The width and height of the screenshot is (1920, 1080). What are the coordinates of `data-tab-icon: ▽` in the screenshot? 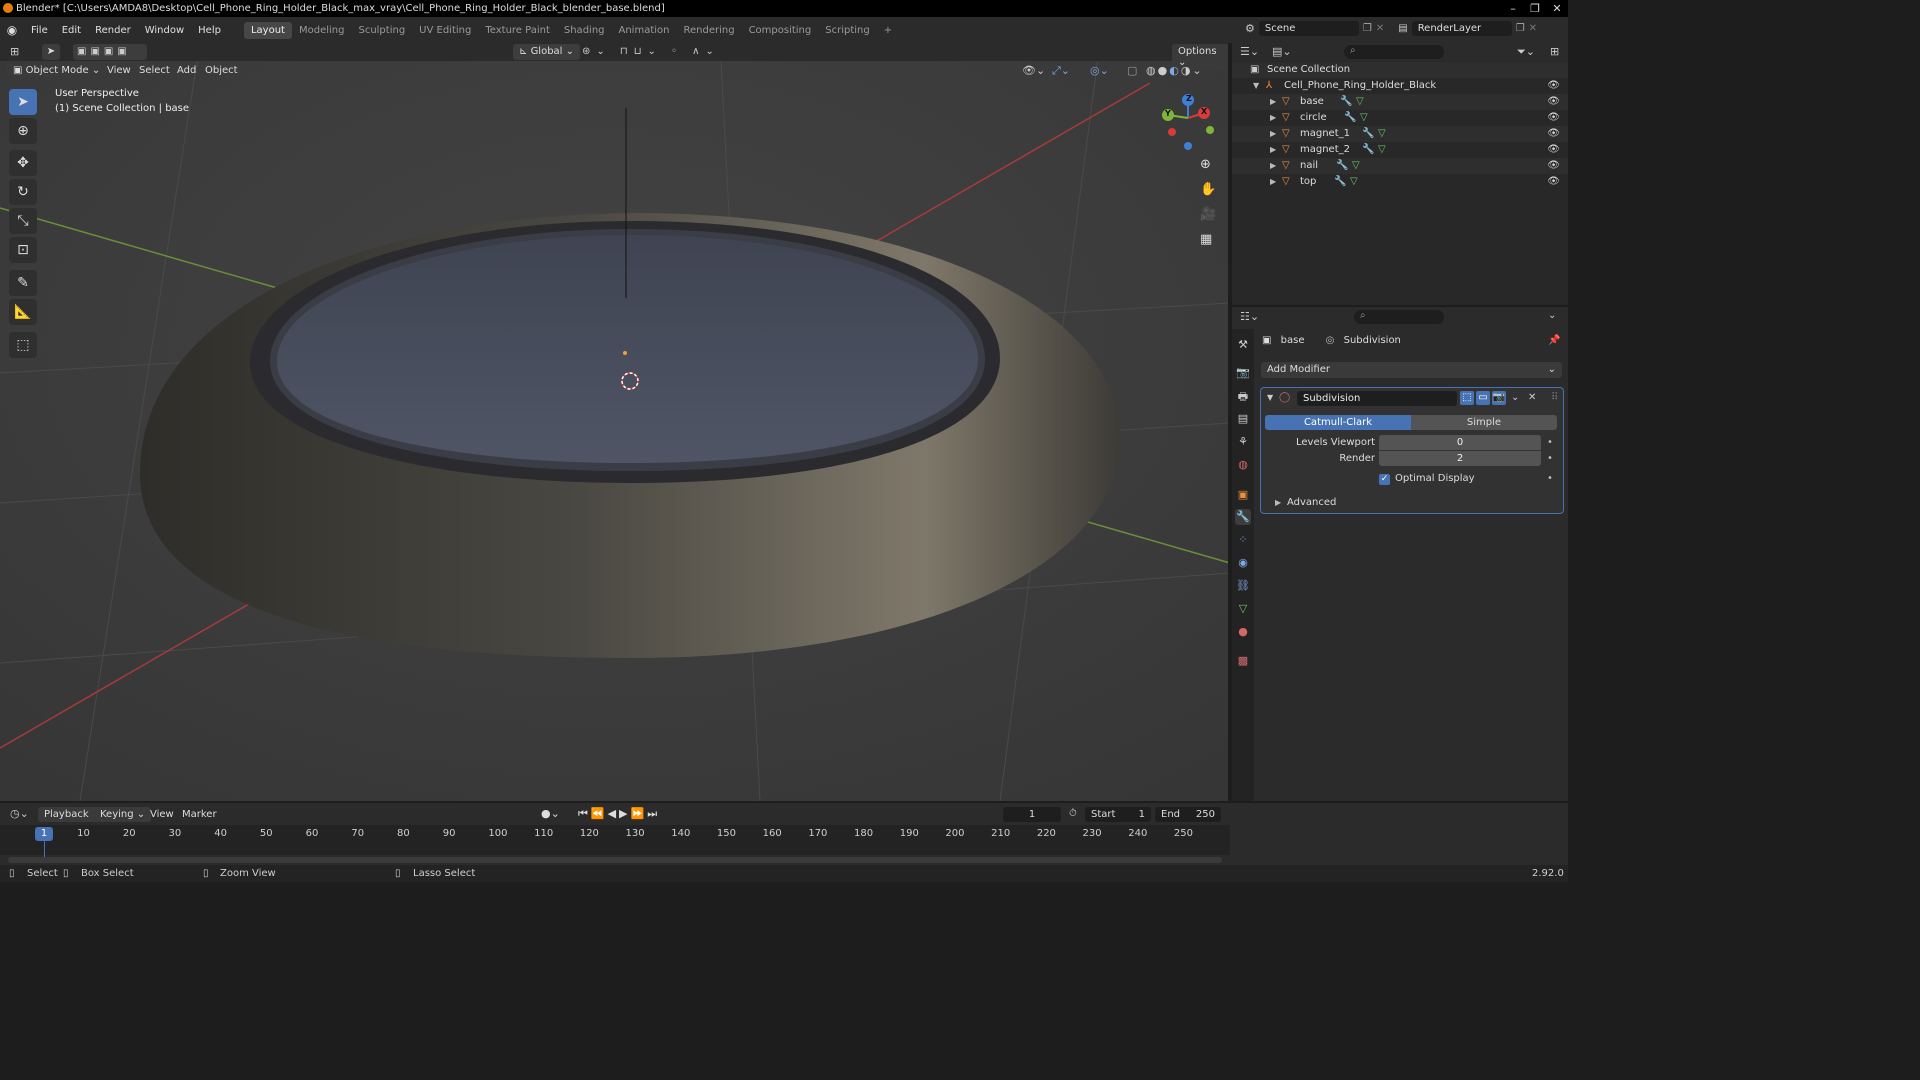 It's located at (1243, 609).